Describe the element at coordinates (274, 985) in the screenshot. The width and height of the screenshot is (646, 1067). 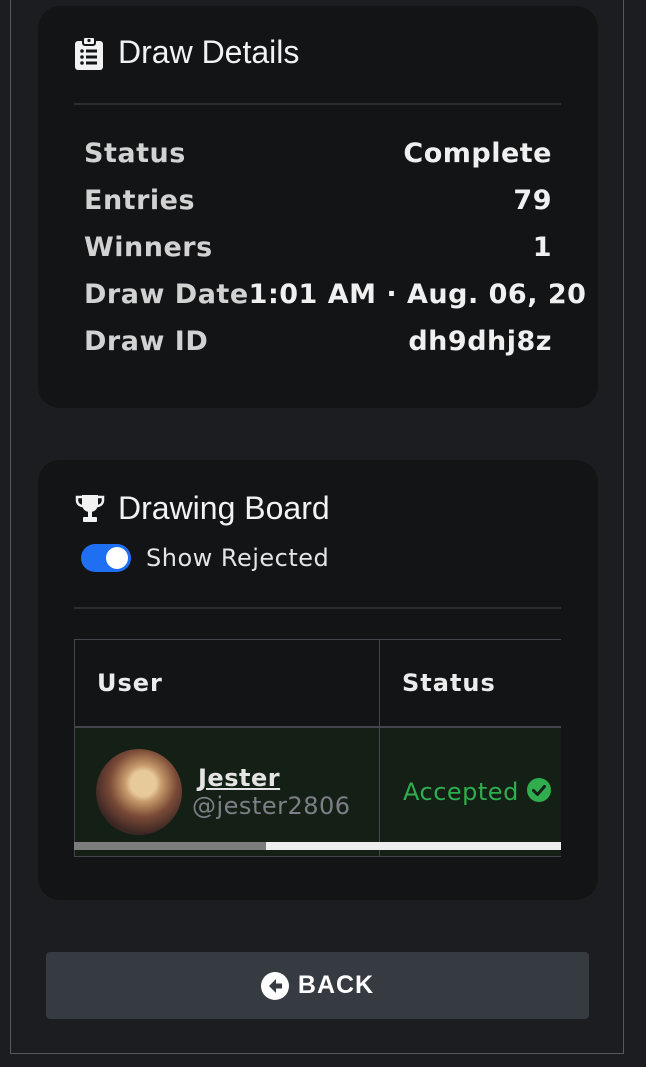
I see `arrow-left-circle-icon` at that location.